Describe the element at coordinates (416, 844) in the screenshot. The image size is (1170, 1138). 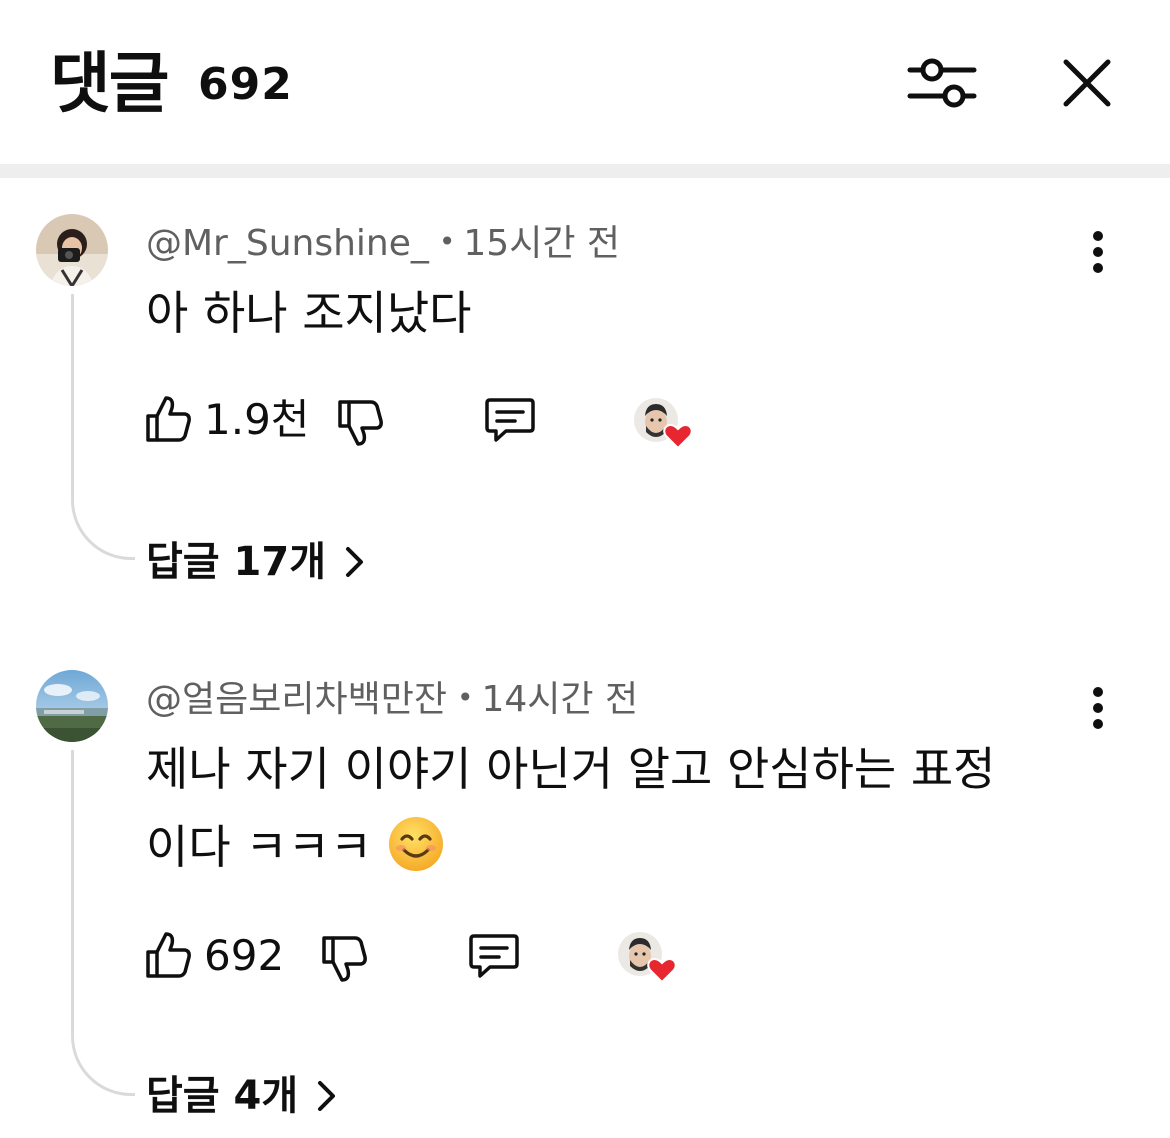
I see `smiling-face-emoji-icon` at that location.